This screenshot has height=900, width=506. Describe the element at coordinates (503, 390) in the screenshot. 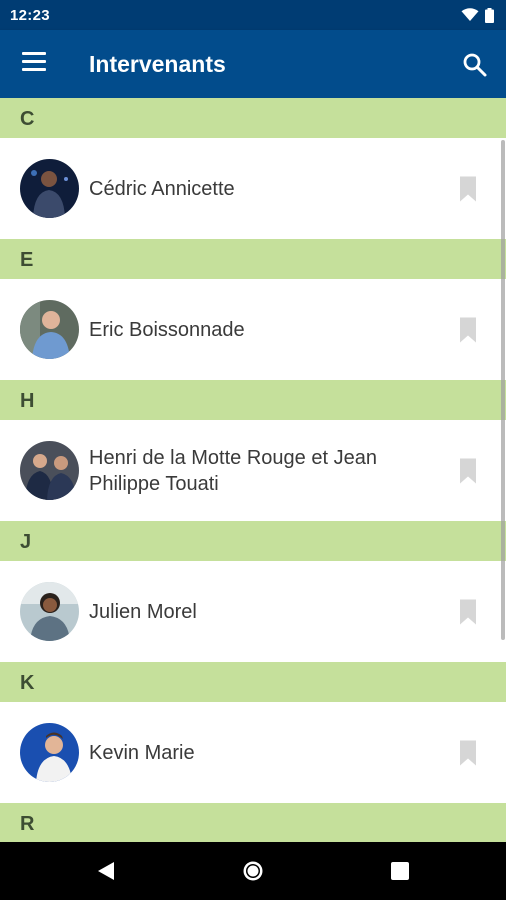

I see `scrollbar` at that location.